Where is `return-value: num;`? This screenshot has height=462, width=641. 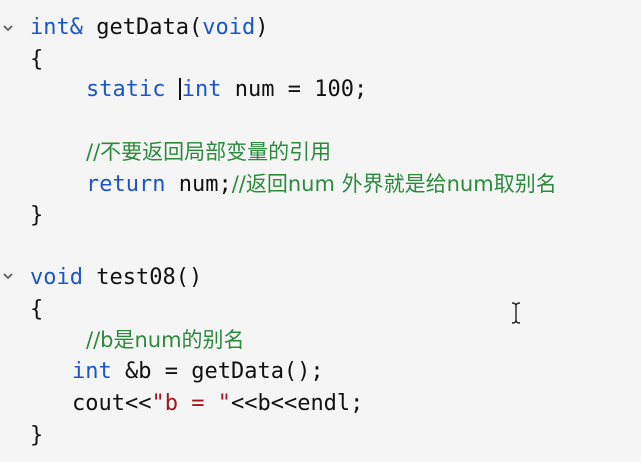
return-value: num; is located at coordinates (198, 184).